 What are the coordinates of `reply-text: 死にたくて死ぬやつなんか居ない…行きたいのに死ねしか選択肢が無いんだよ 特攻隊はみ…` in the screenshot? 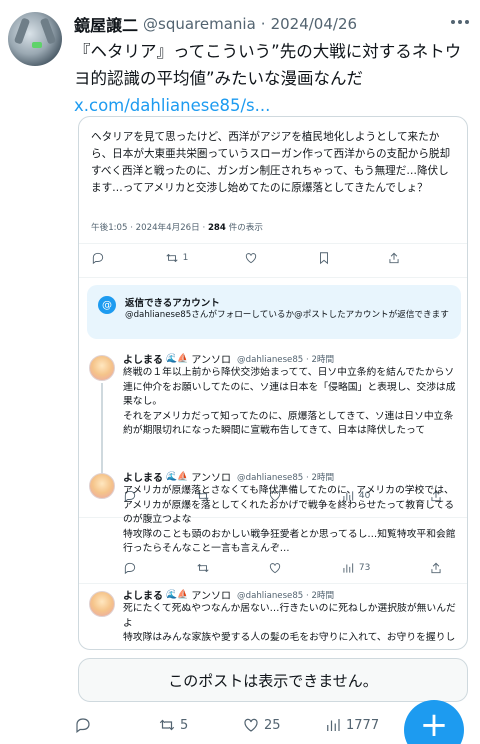 It's located at (289, 623).